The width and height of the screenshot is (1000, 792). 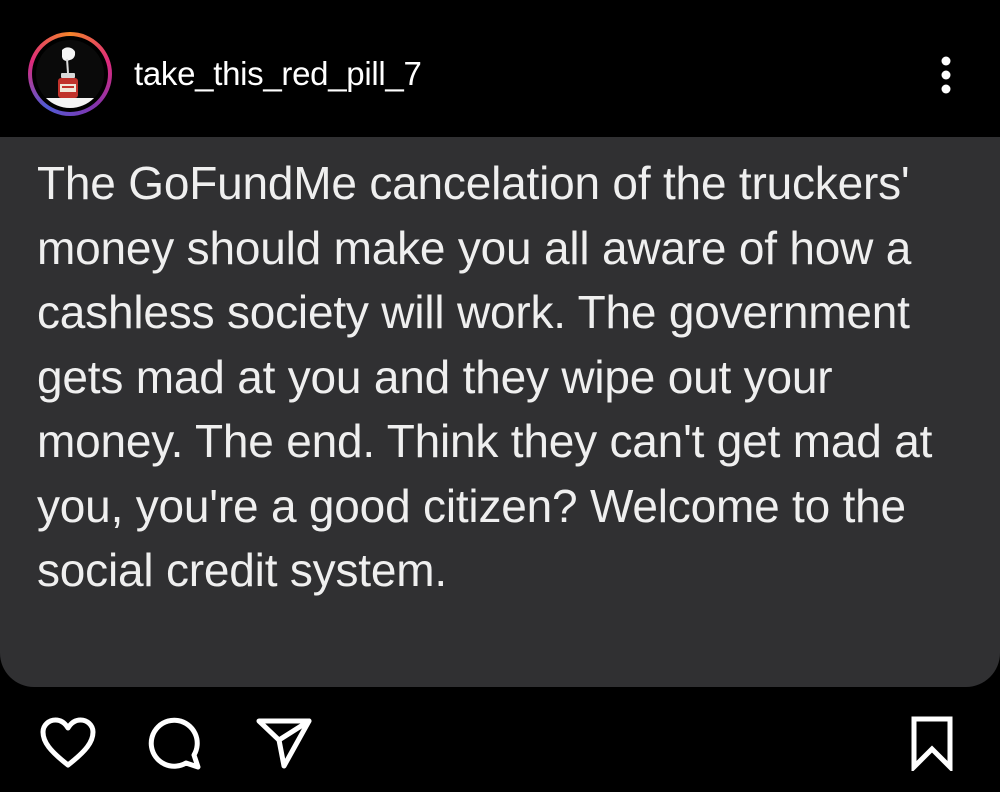 I want to click on avatar, so click(x=70, y=74).